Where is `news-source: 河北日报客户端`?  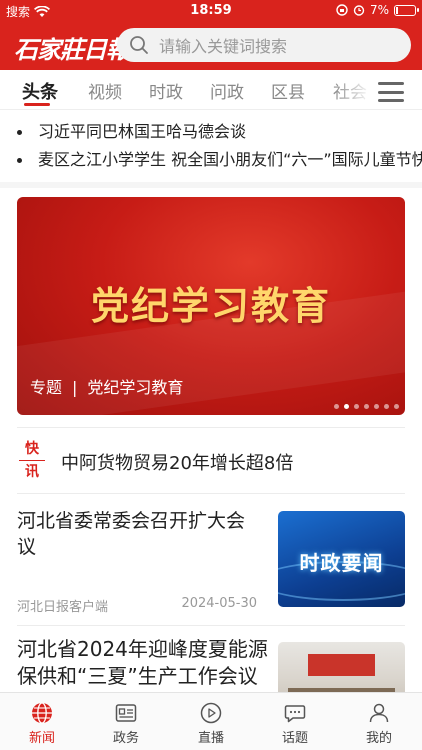
news-source: 河北日报客户端 is located at coordinates (63, 607).